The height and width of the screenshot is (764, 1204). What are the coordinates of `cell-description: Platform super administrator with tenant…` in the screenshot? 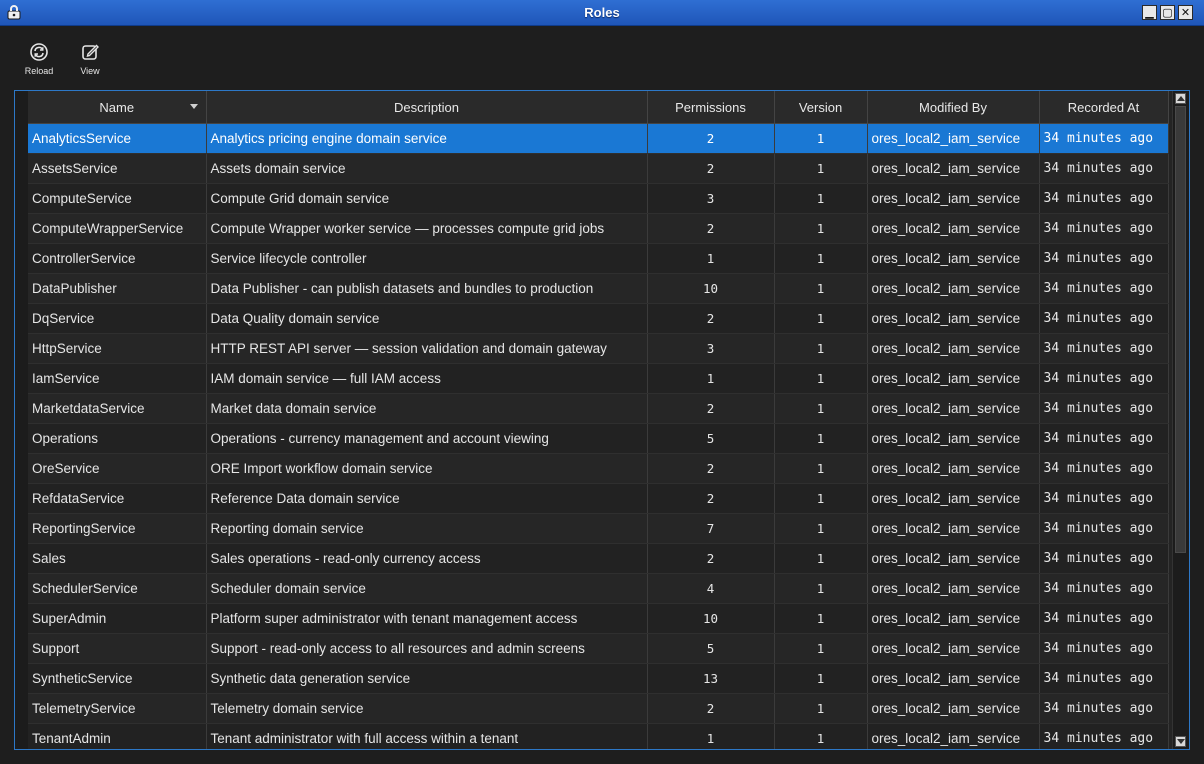 It's located at (427, 618).